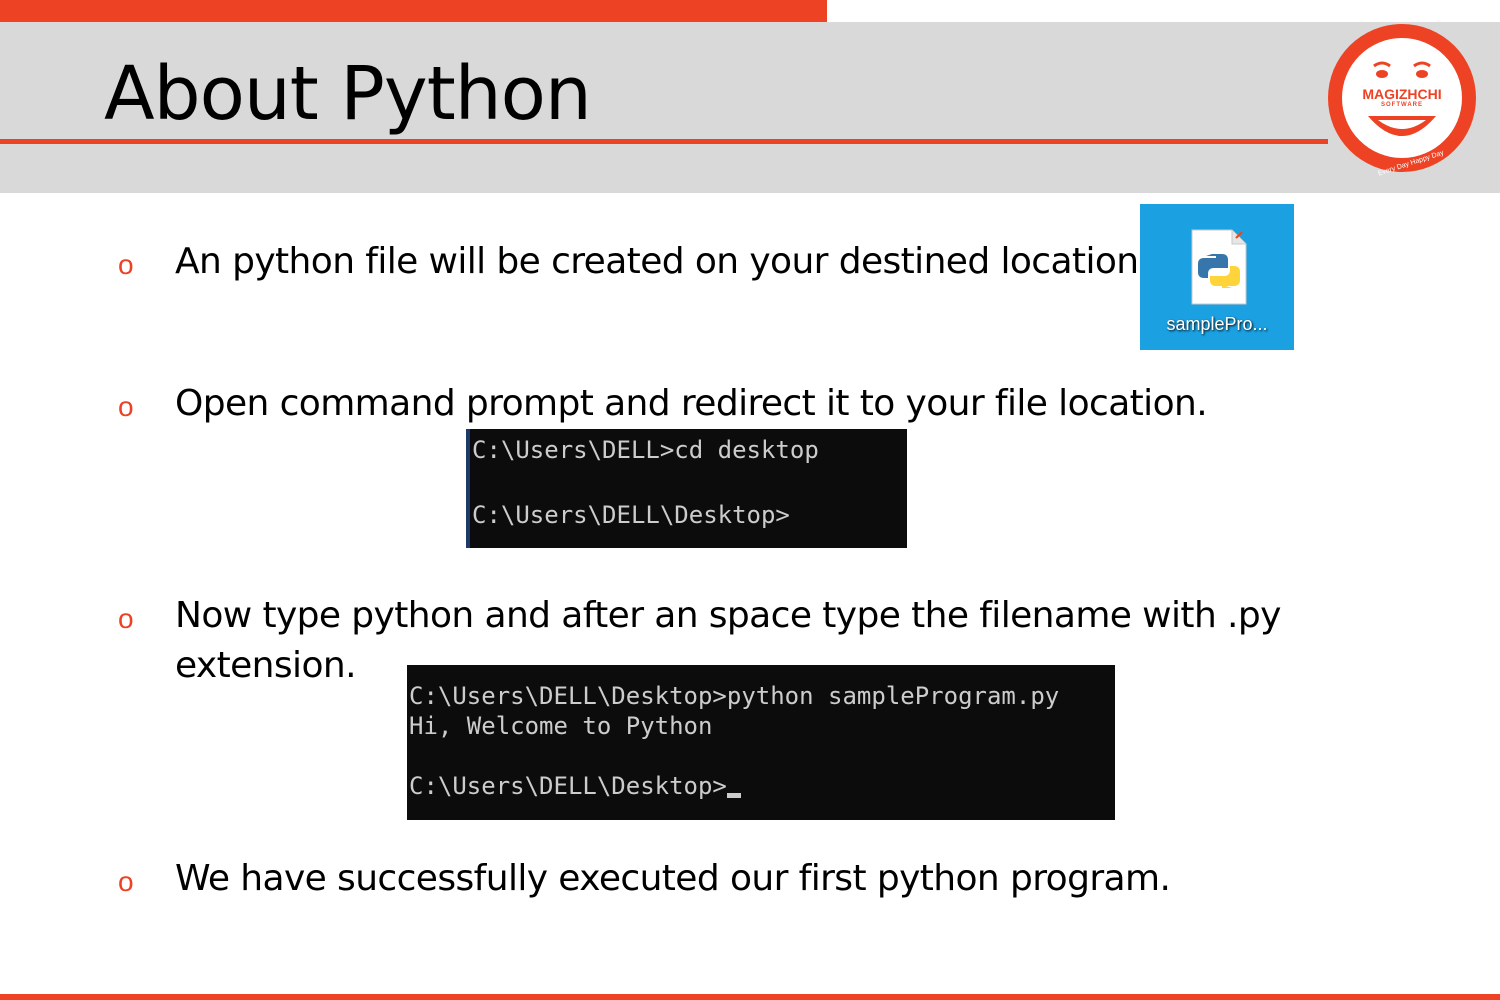 The image size is (1500, 1000). I want to click on bottom-rule, so click(750, 997).